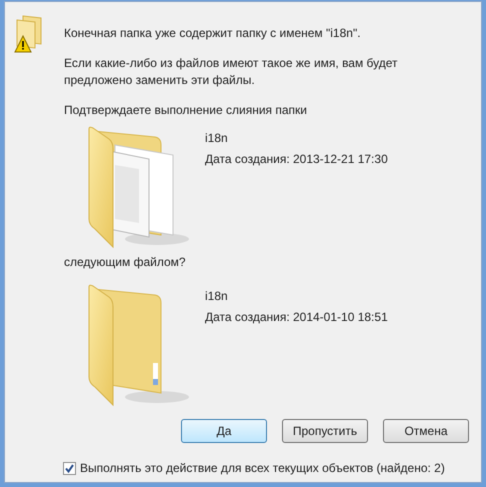  Describe the element at coordinates (213, 33) in the screenshot. I see `message-heading: Конечная папка уже содержит папку с именем "i18n".` at that location.